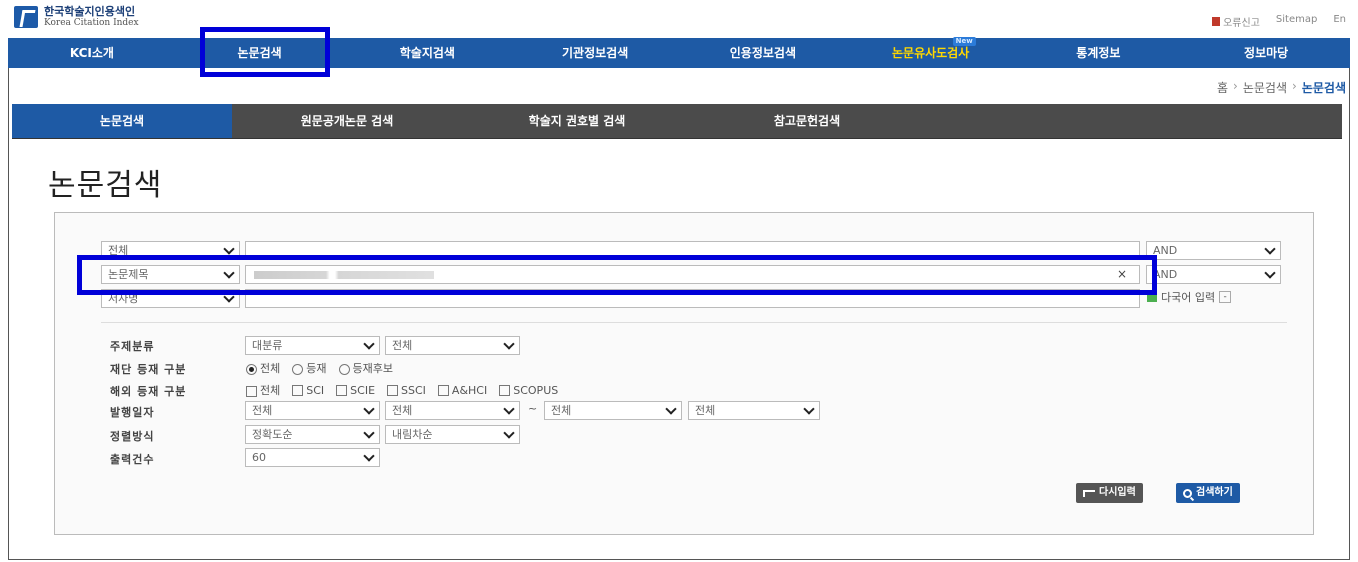 Image resolution: width=1358 pixels, height=562 pixels. I want to click on site-logo: 한국학술지인용색인 Korea Citation Index, so click(76, 17).